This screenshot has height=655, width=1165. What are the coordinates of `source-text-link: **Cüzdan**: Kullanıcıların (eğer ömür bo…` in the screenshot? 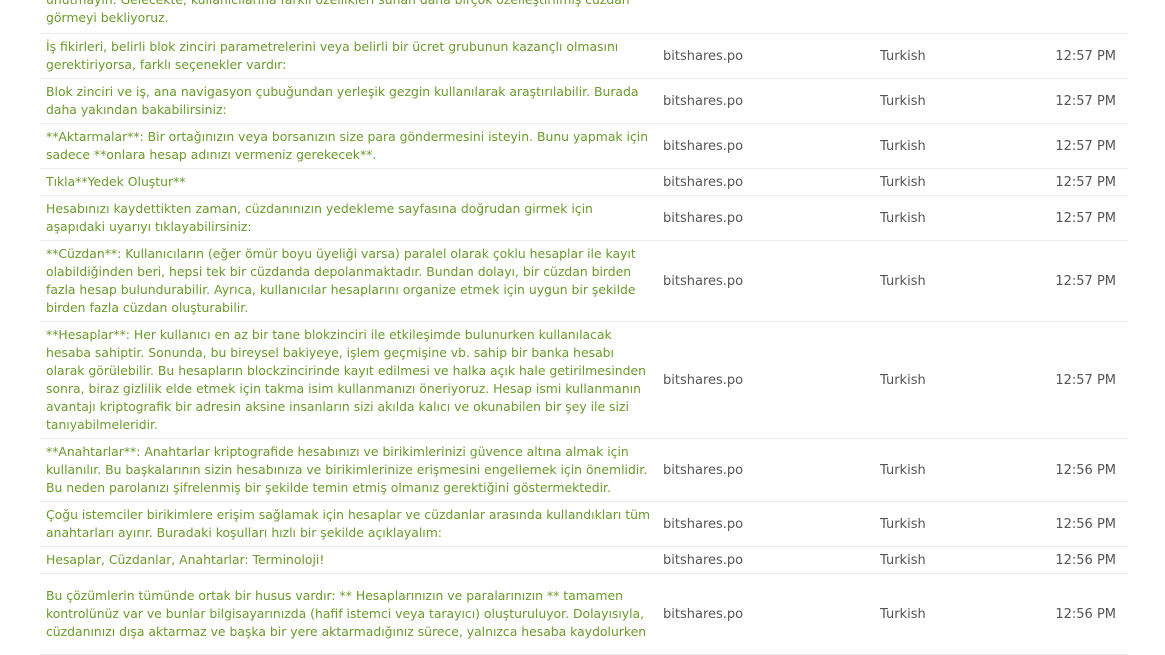 It's located at (348, 281).